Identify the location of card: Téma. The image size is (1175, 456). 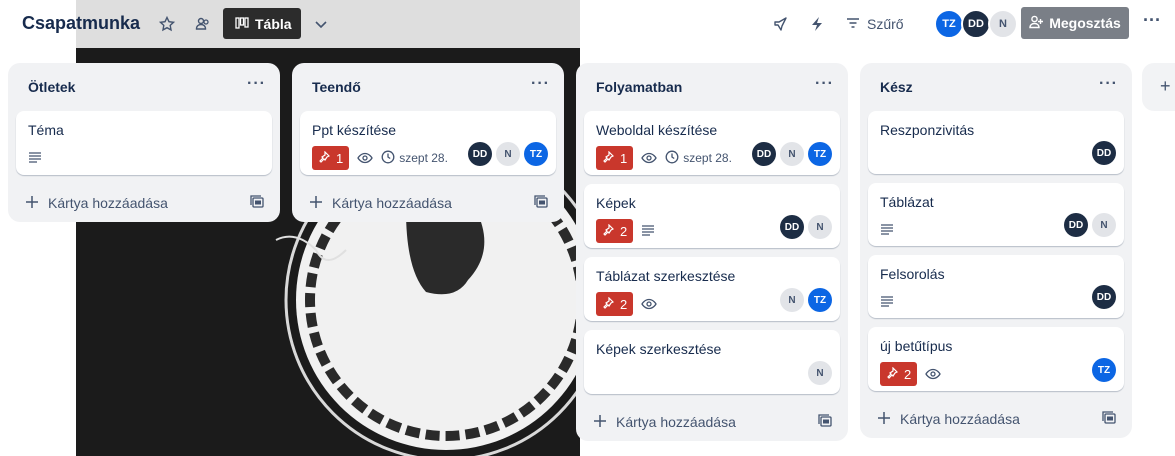
(144, 143).